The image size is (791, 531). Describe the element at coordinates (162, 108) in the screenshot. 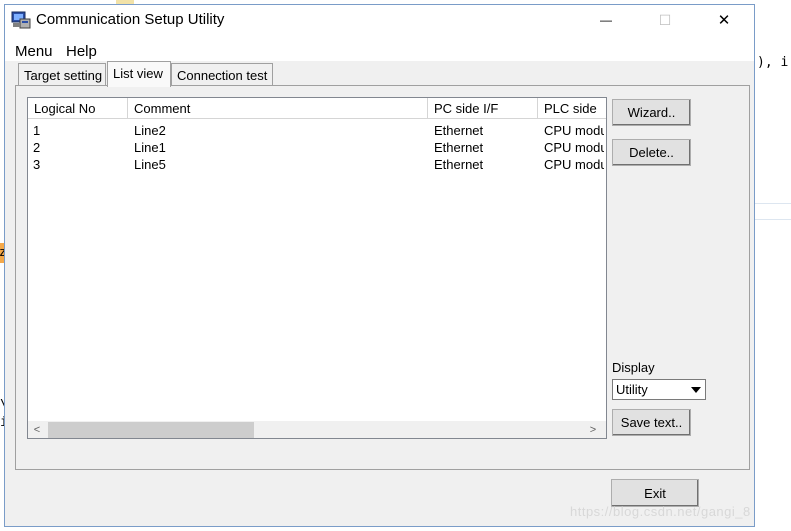

I see `column-label: Comment` at that location.